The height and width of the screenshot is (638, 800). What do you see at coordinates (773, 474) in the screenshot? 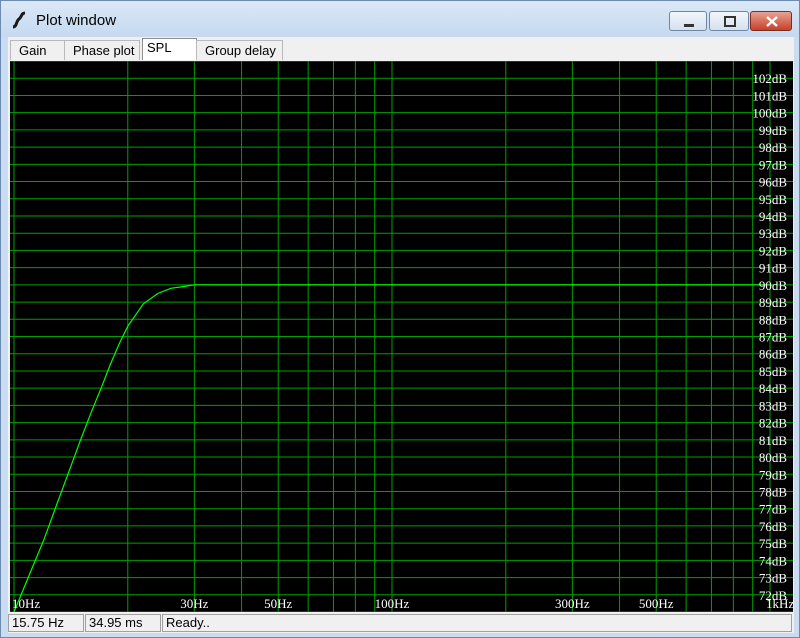
I see `y-tick-label: 79dB` at bounding box center [773, 474].